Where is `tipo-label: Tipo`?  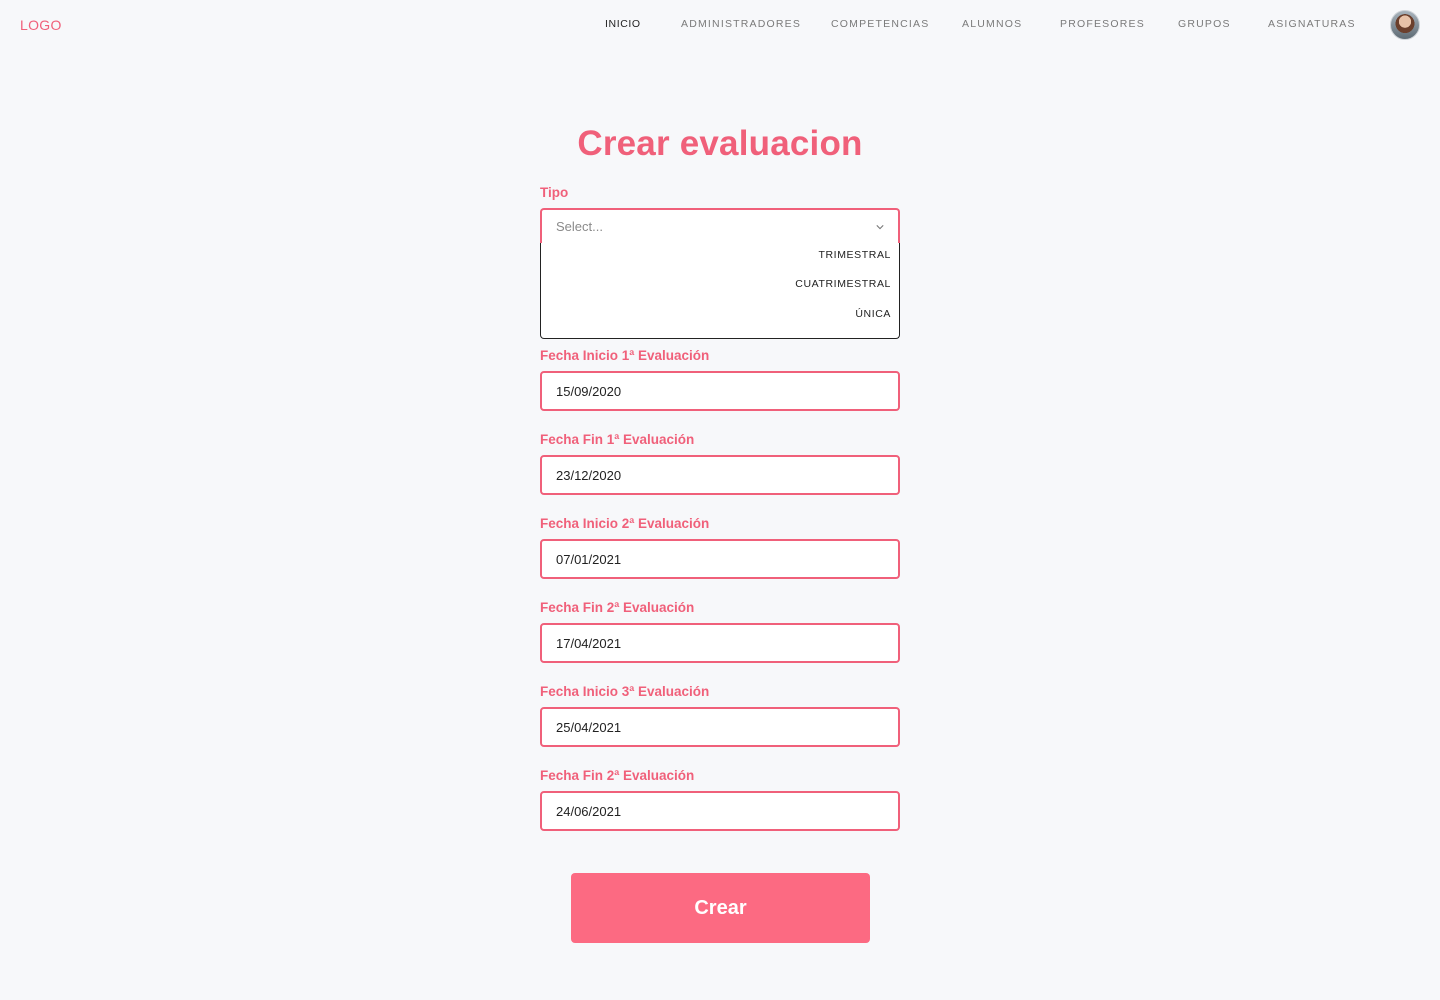 tipo-label: Tipo is located at coordinates (554, 192).